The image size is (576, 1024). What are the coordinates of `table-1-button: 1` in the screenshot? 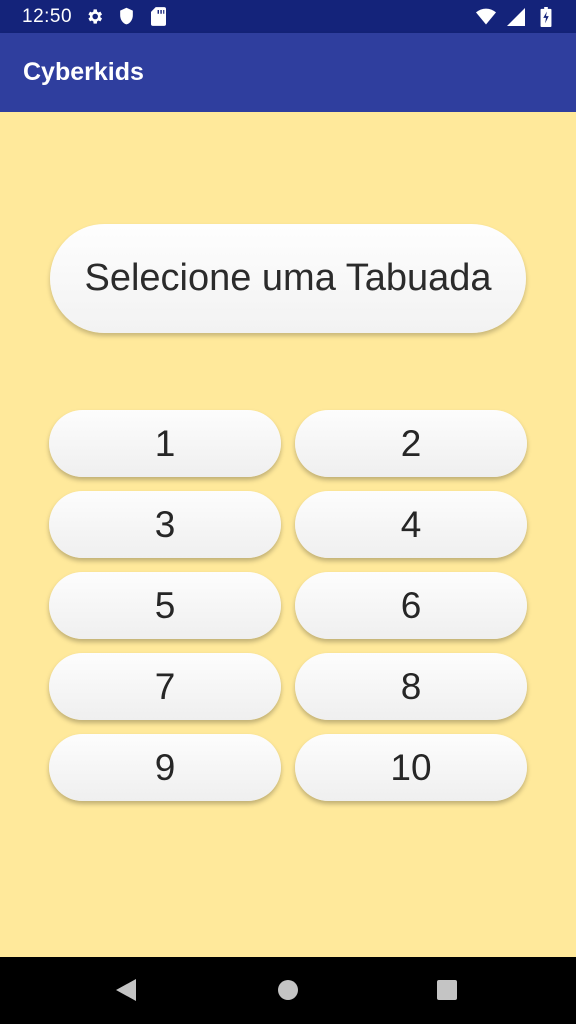 It's located at (165, 443).